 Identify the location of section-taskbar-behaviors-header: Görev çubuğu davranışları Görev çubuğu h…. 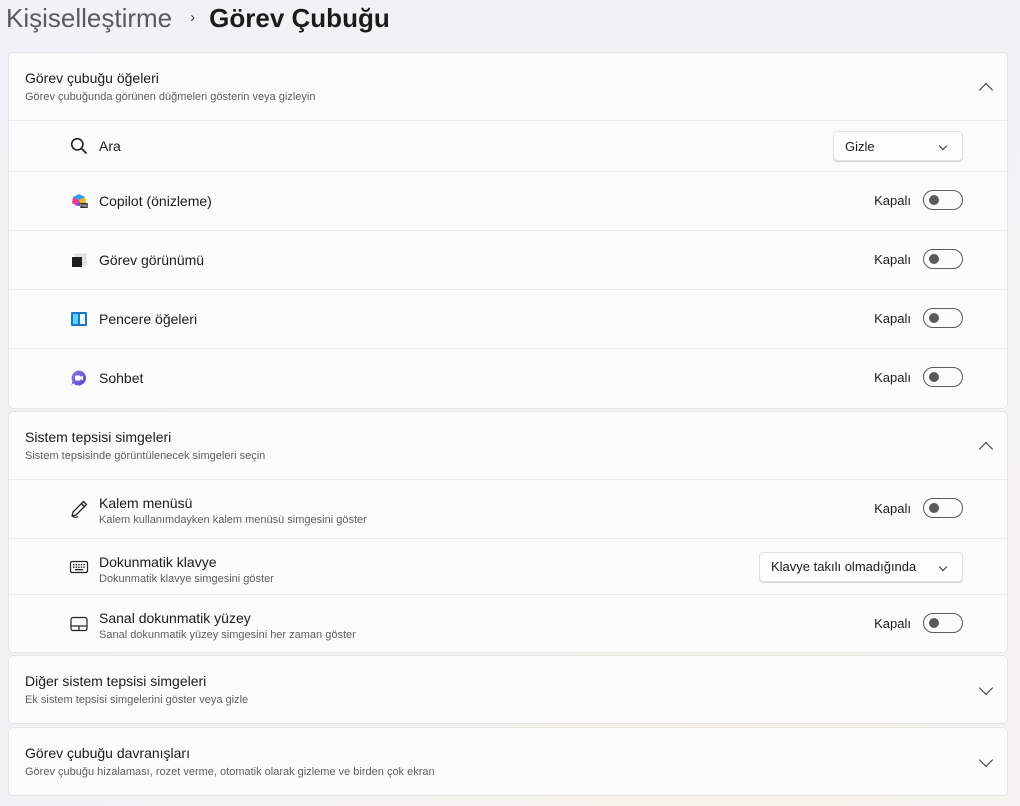
(508, 761).